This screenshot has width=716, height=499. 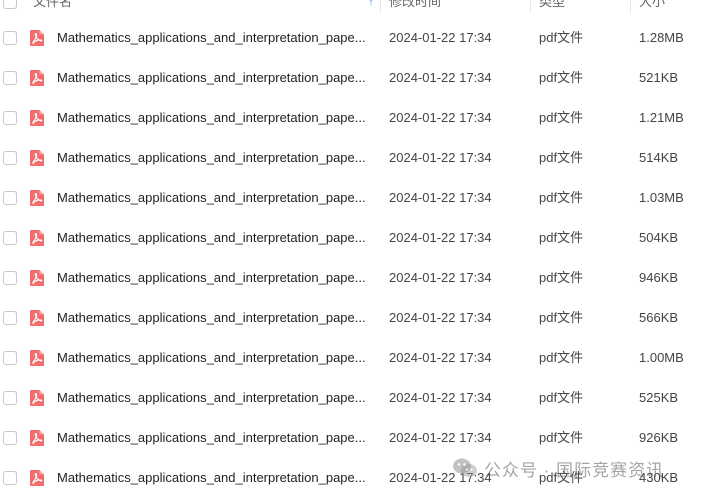 I want to click on file-size: 521KB, so click(x=659, y=77).